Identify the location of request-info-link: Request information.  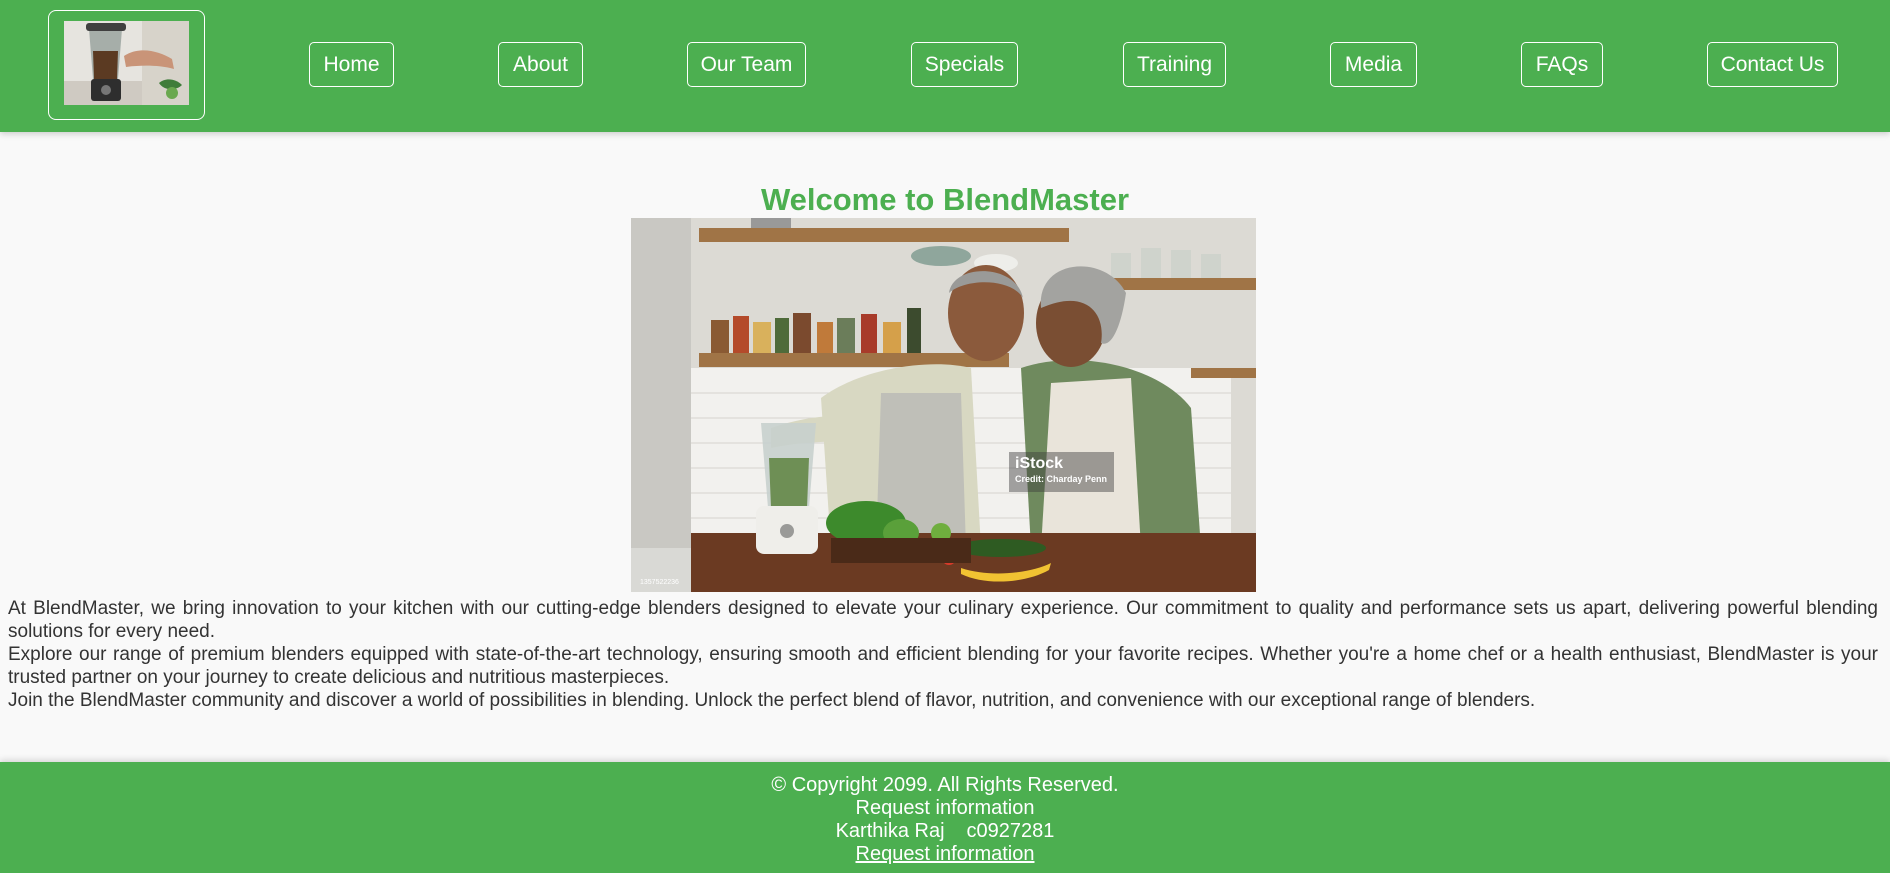
(945, 854).